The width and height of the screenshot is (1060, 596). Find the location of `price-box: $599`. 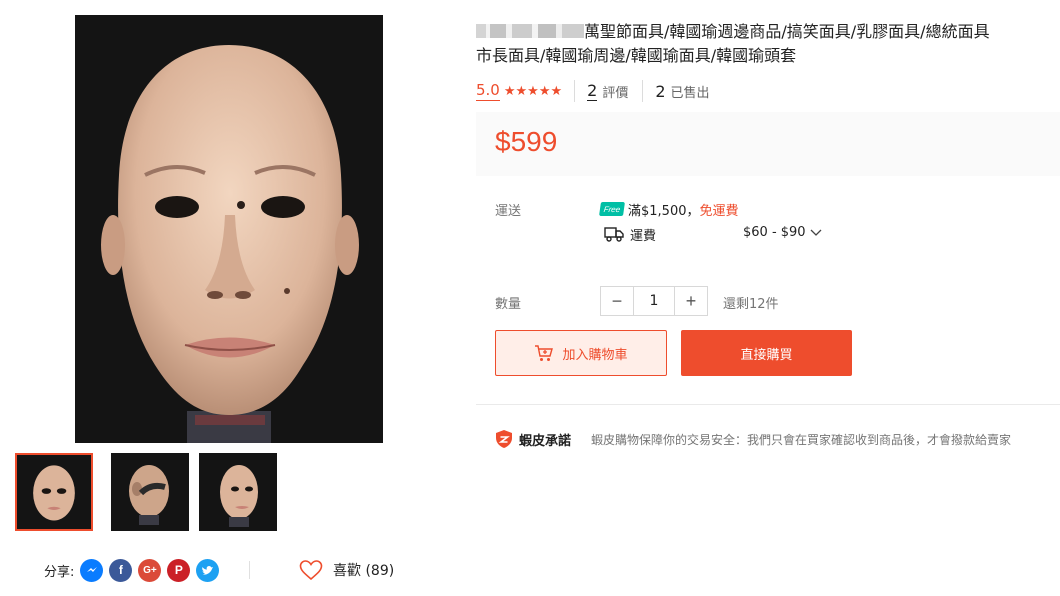

price-box: $599 is located at coordinates (768, 144).